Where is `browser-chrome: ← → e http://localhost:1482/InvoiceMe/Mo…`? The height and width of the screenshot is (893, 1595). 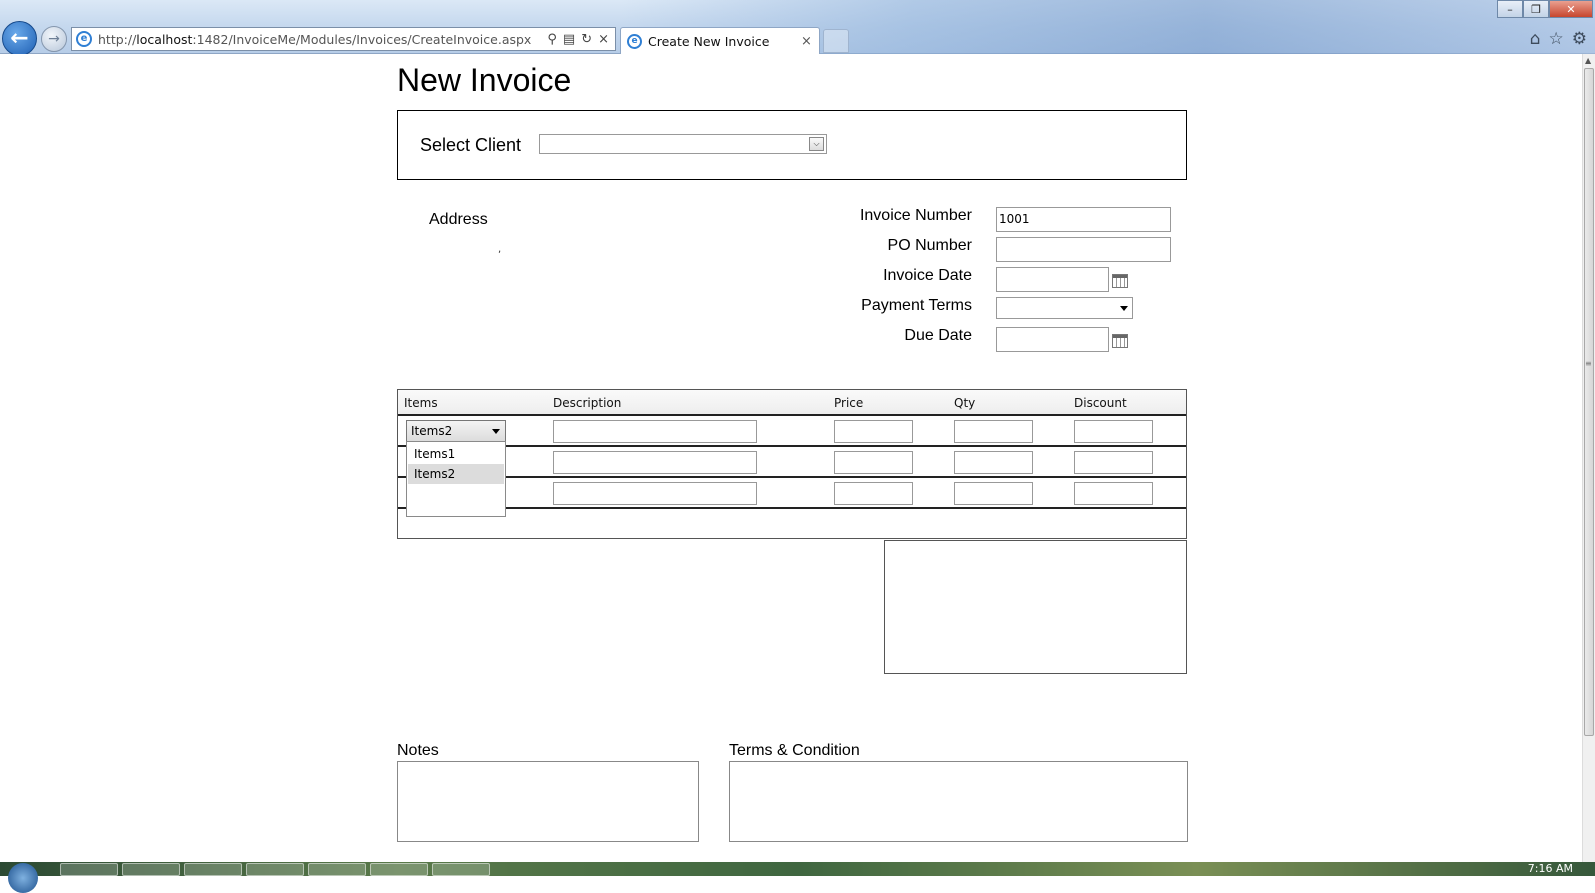 browser-chrome: ← → e http://localhost:1482/InvoiceMe/Mo… is located at coordinates (797, 27).